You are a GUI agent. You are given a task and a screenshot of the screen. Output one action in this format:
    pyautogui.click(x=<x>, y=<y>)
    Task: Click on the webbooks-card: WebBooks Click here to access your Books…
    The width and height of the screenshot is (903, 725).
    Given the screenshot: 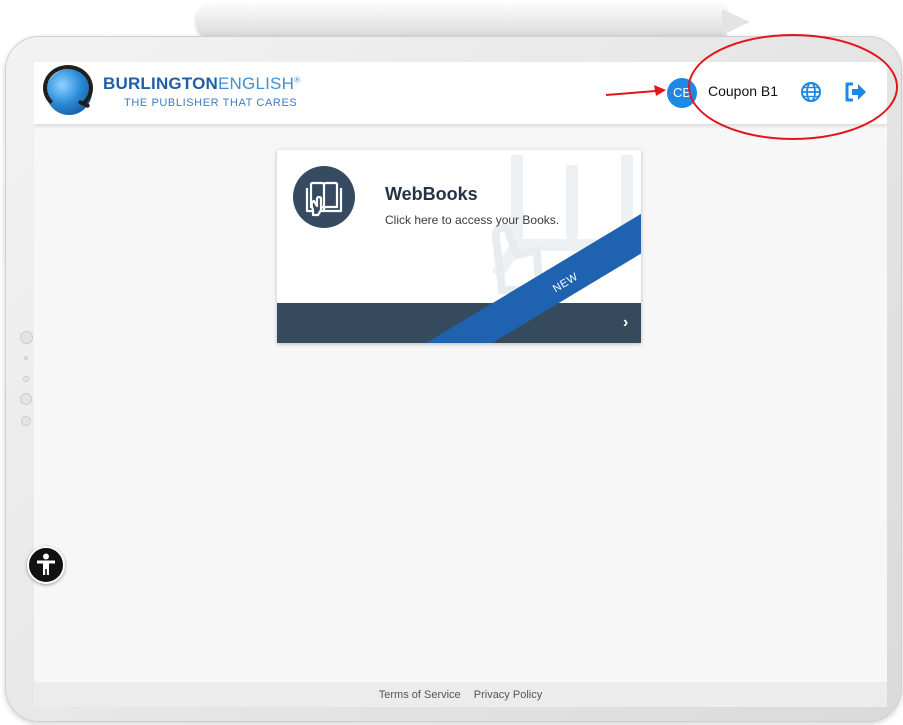 What is the action you would take?
    pyautogui.click(x=459, y=246)
    